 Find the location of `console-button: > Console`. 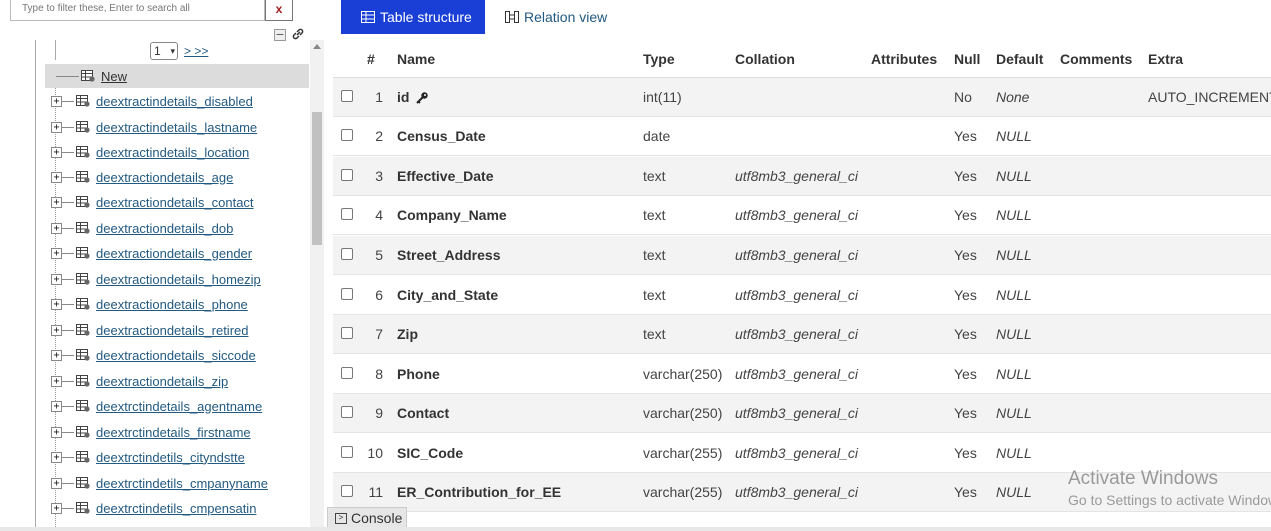

console-button: > Console is located at coordinates (367, 518).